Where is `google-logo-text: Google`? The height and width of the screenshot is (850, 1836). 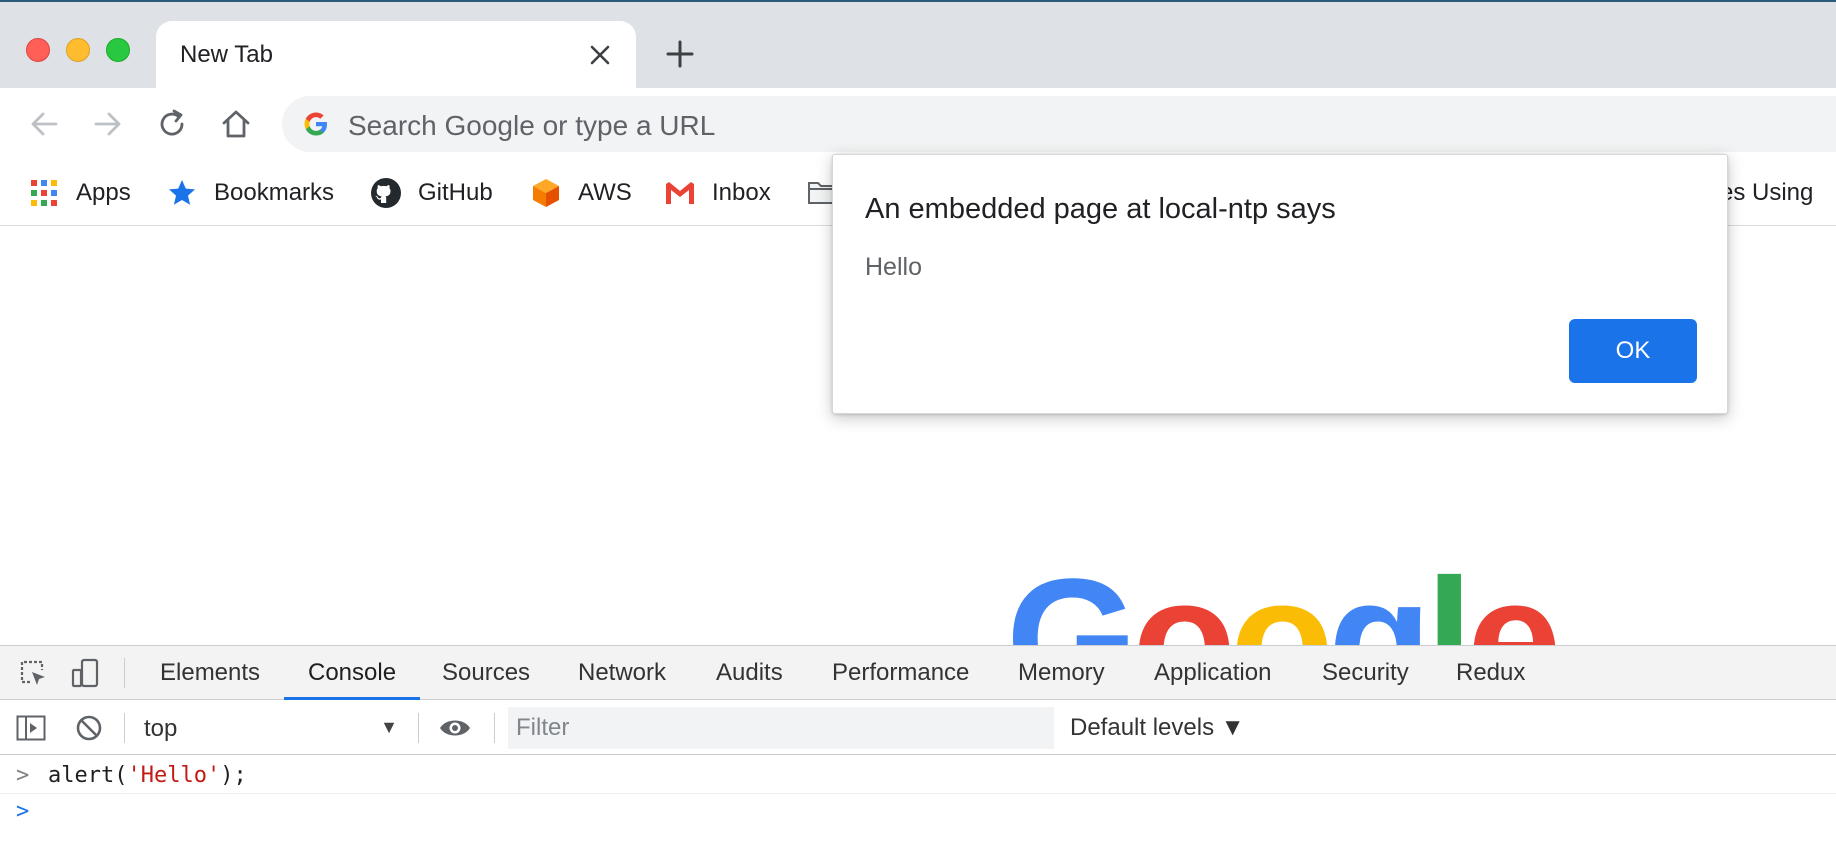 google-logo-text: Google is located at coordinates (1281, 596).